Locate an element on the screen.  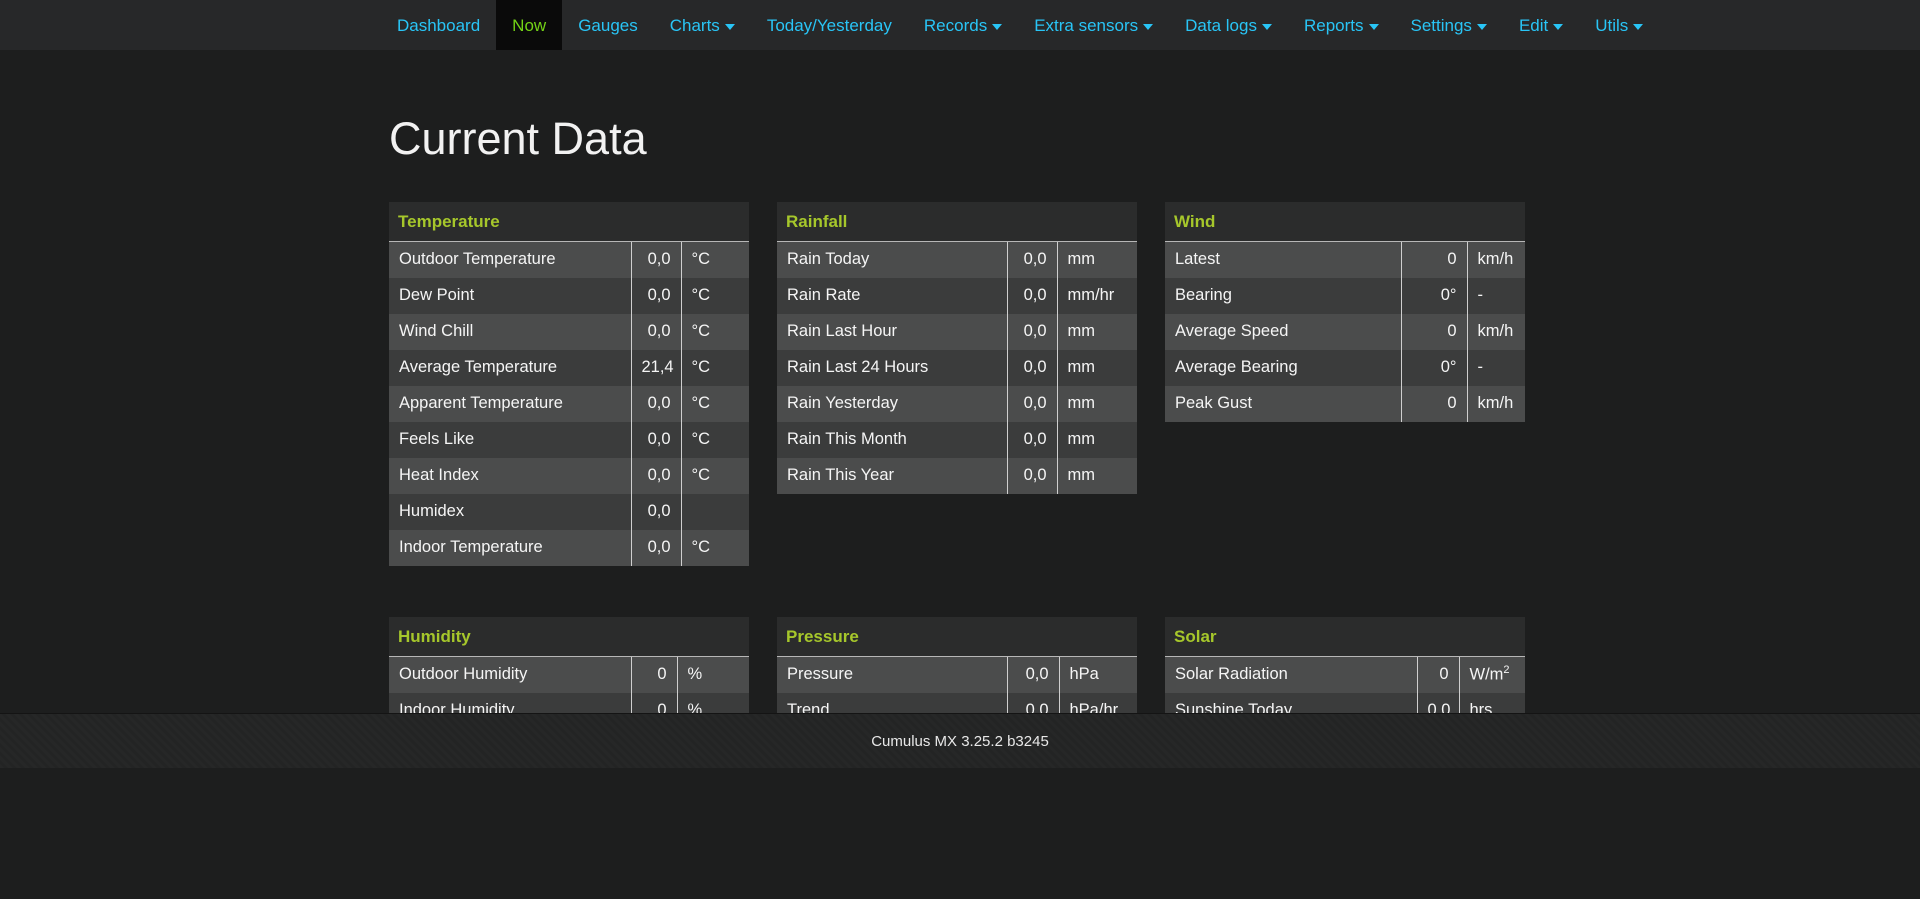
nav-item-reports: Reports is located at coordinates (1341, 25).